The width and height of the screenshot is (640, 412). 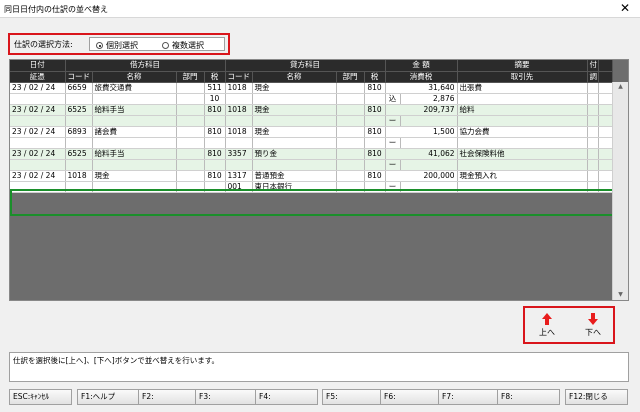 What do you see at coordinates (188, 45) in the screenshot?
I see `radio-multiple-label: 複数選択` at bounding box center [188, 45].